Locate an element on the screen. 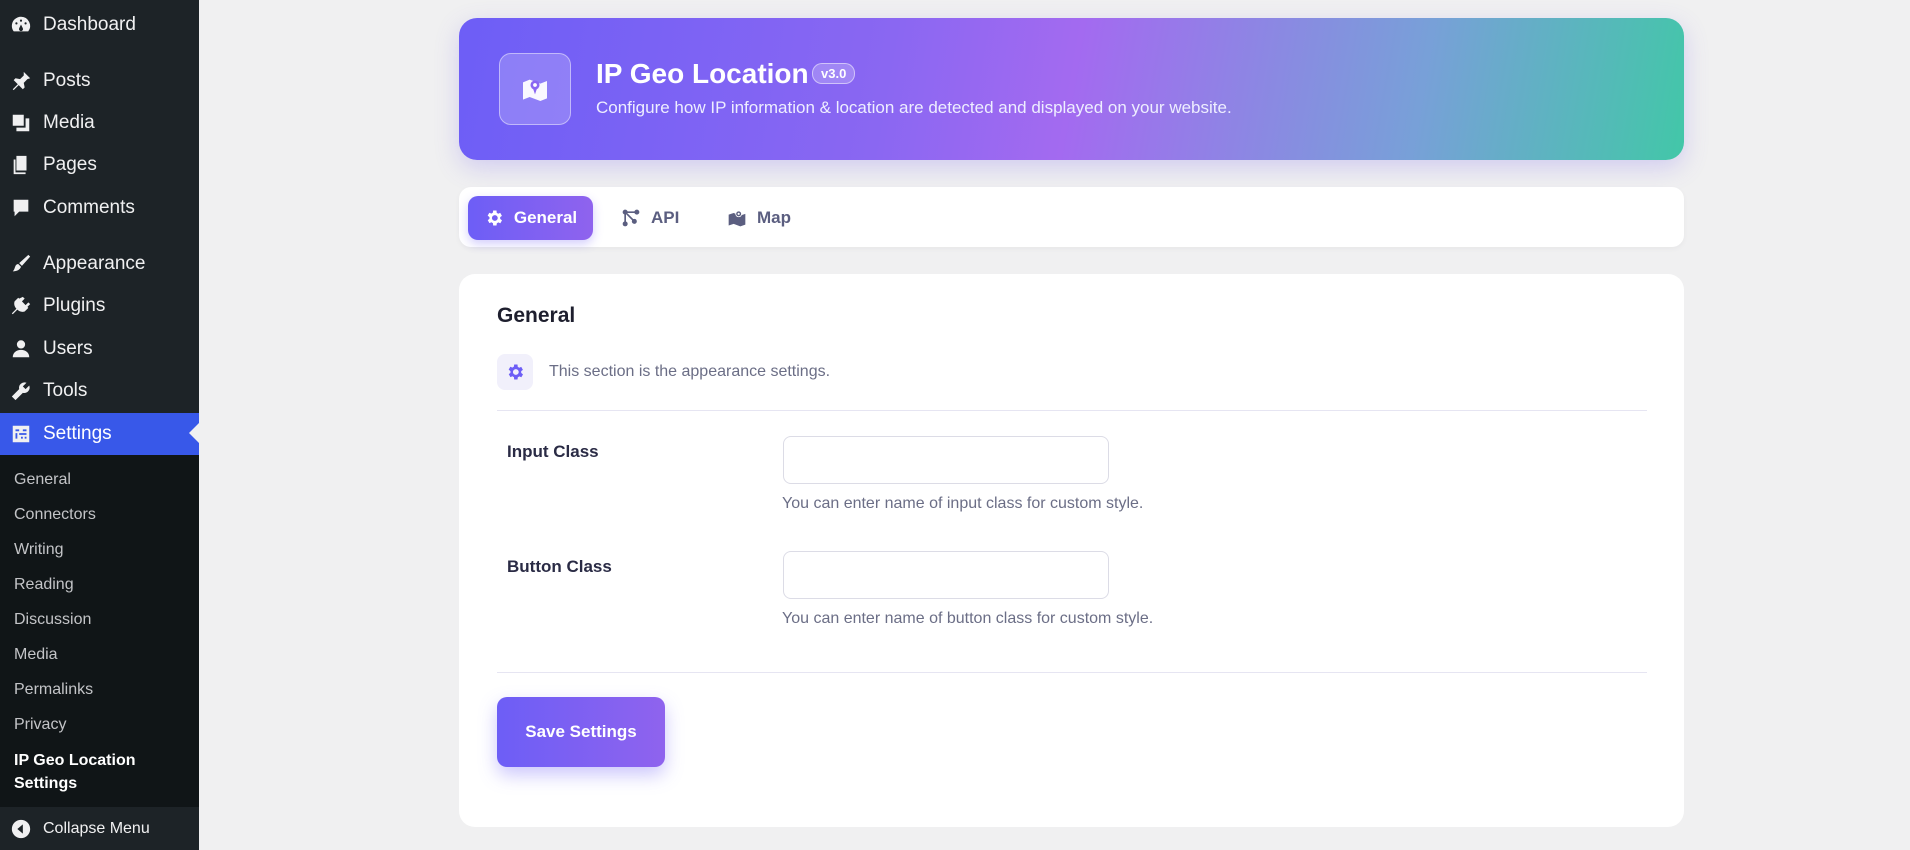 This screenshot has width=1910, height=850. sidebar-item-plugins: Plugins is located at coordinates (99, 306).